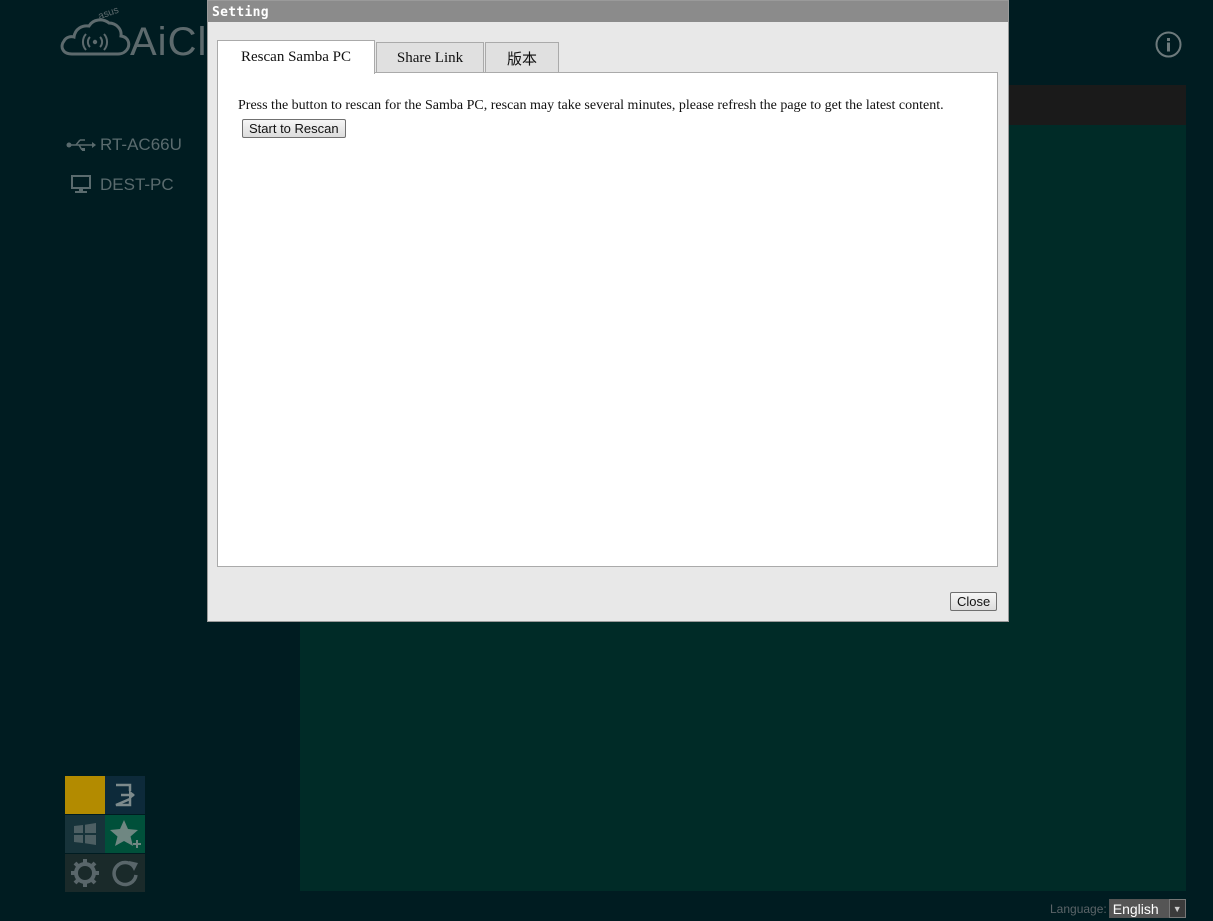  I want to click on dialog-title: Setting, so click(608, 11).